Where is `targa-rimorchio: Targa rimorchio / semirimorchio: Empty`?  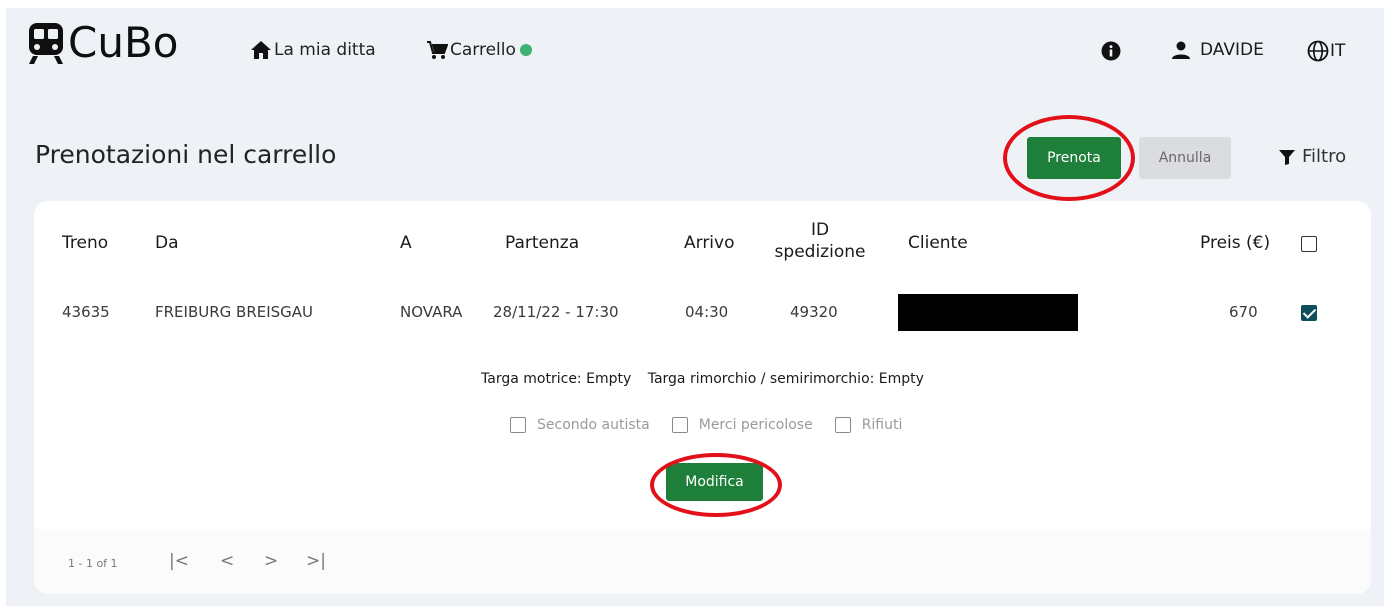
targa-rimorchio: Targa rimorchio / semirimorchio: Empty is located at coordinates (785, 379).